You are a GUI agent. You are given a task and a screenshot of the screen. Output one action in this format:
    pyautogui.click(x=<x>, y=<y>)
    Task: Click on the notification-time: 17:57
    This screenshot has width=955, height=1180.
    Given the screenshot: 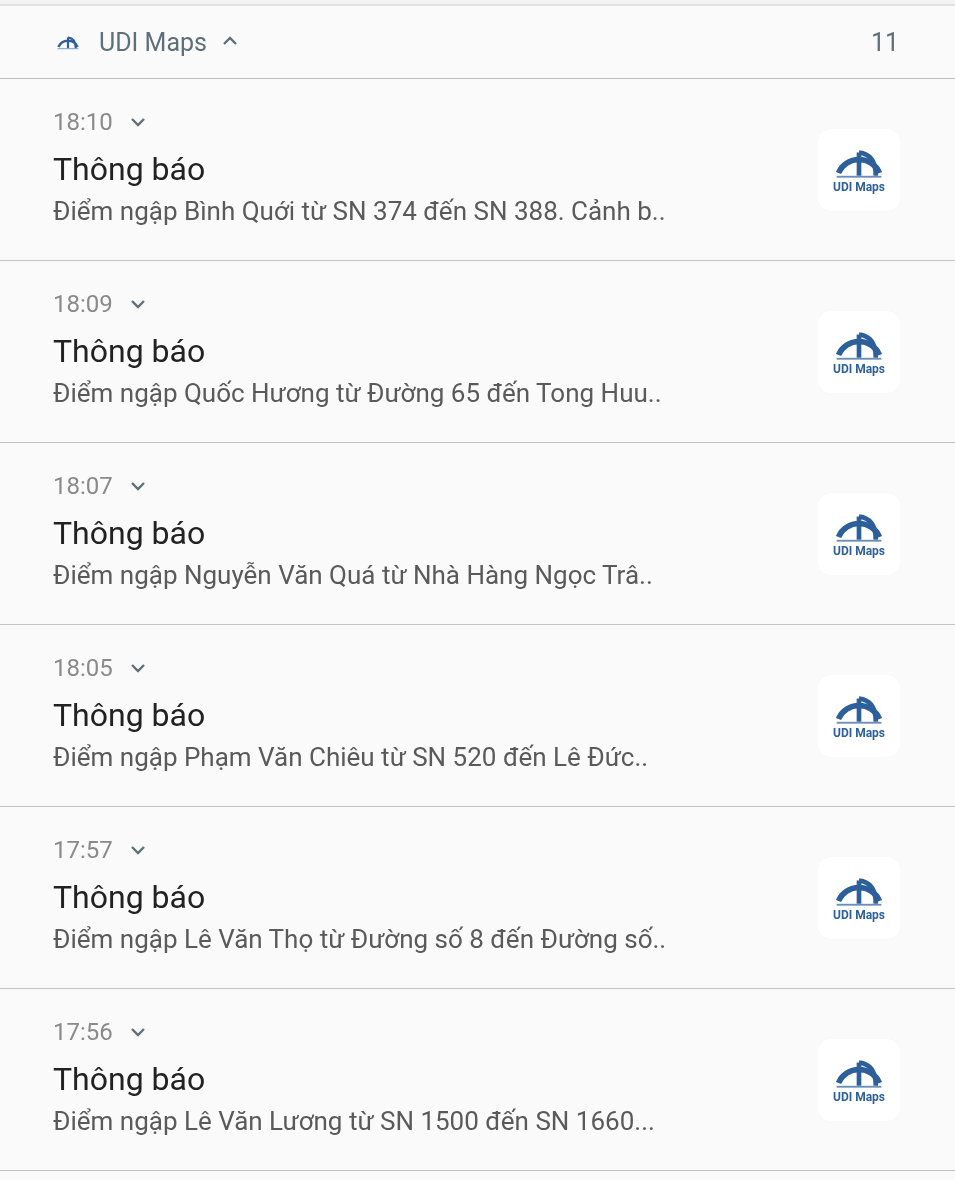 What is the action you would take?
    pyautogui.click(x=83, y=849)
    